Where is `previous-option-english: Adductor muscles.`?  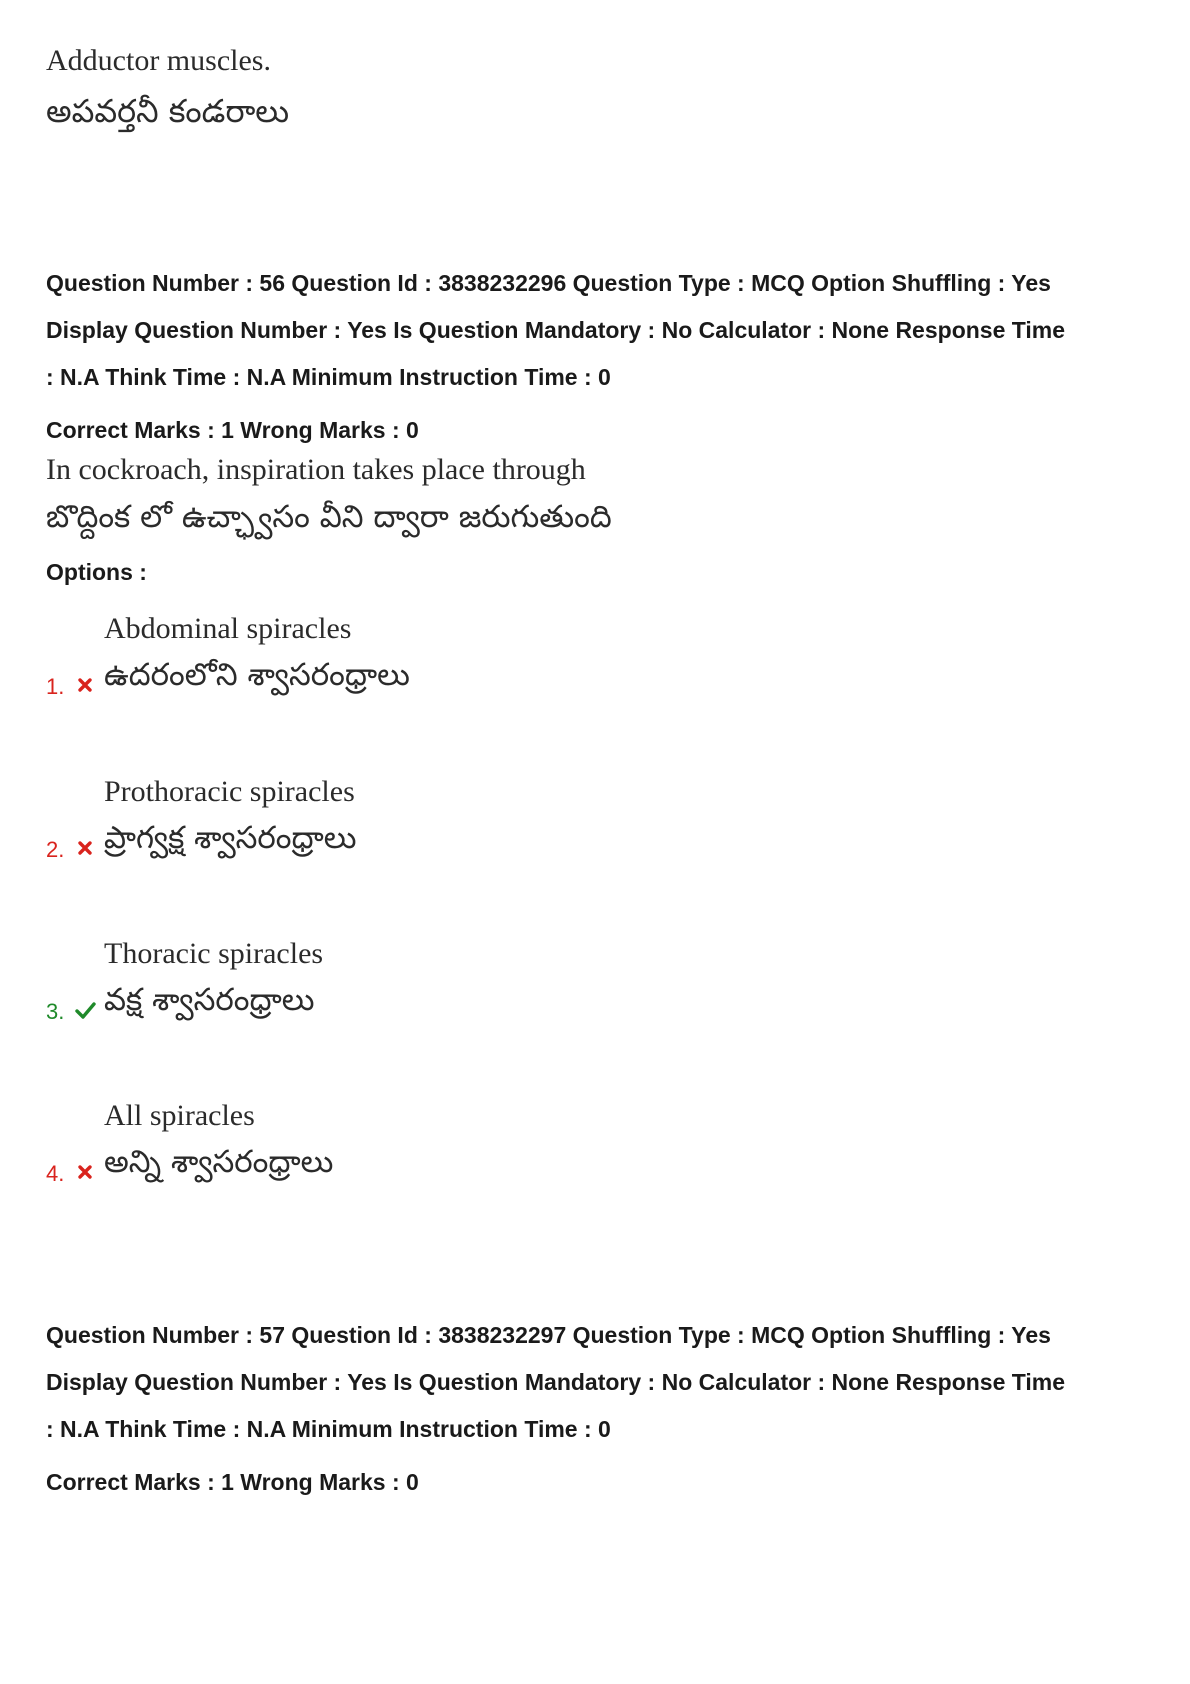
previous-option-english: Adductor muscles. is located at coordinates (158, 60).